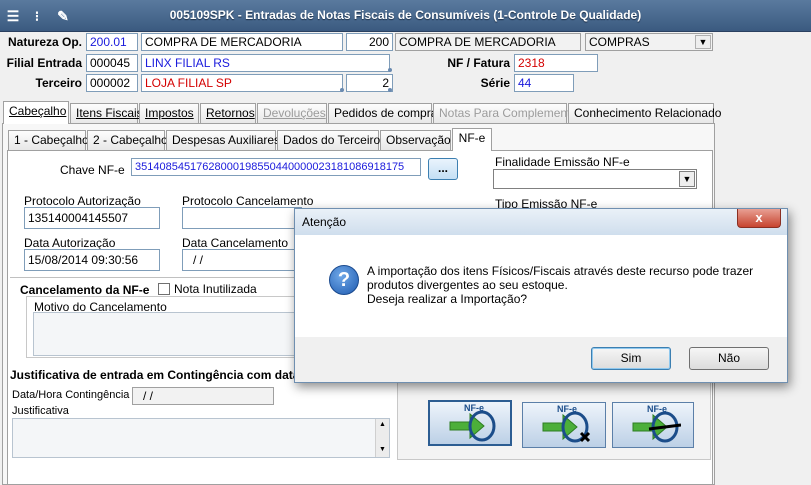 This screenshot has width=811, height=485. What do you see at coordinates (488, 42) in the screenshot?
I see `natureza-desc2-field: COMPRA DE MERCADORIA` at bounding box center [488, 42].